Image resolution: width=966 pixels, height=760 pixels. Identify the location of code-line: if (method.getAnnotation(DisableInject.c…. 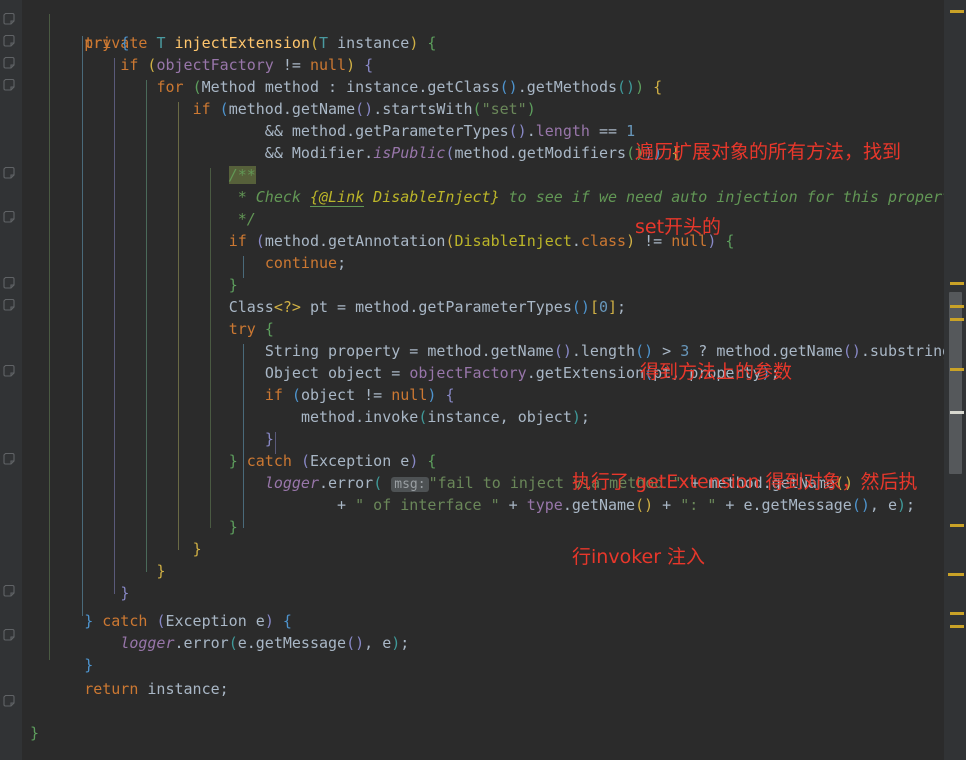
(481, 241).